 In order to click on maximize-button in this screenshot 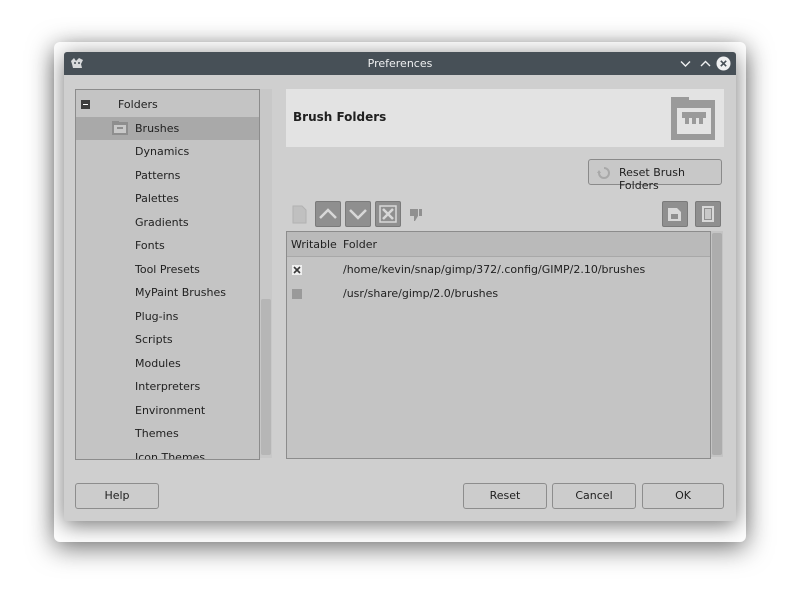, I will do `click(705, 63)`.